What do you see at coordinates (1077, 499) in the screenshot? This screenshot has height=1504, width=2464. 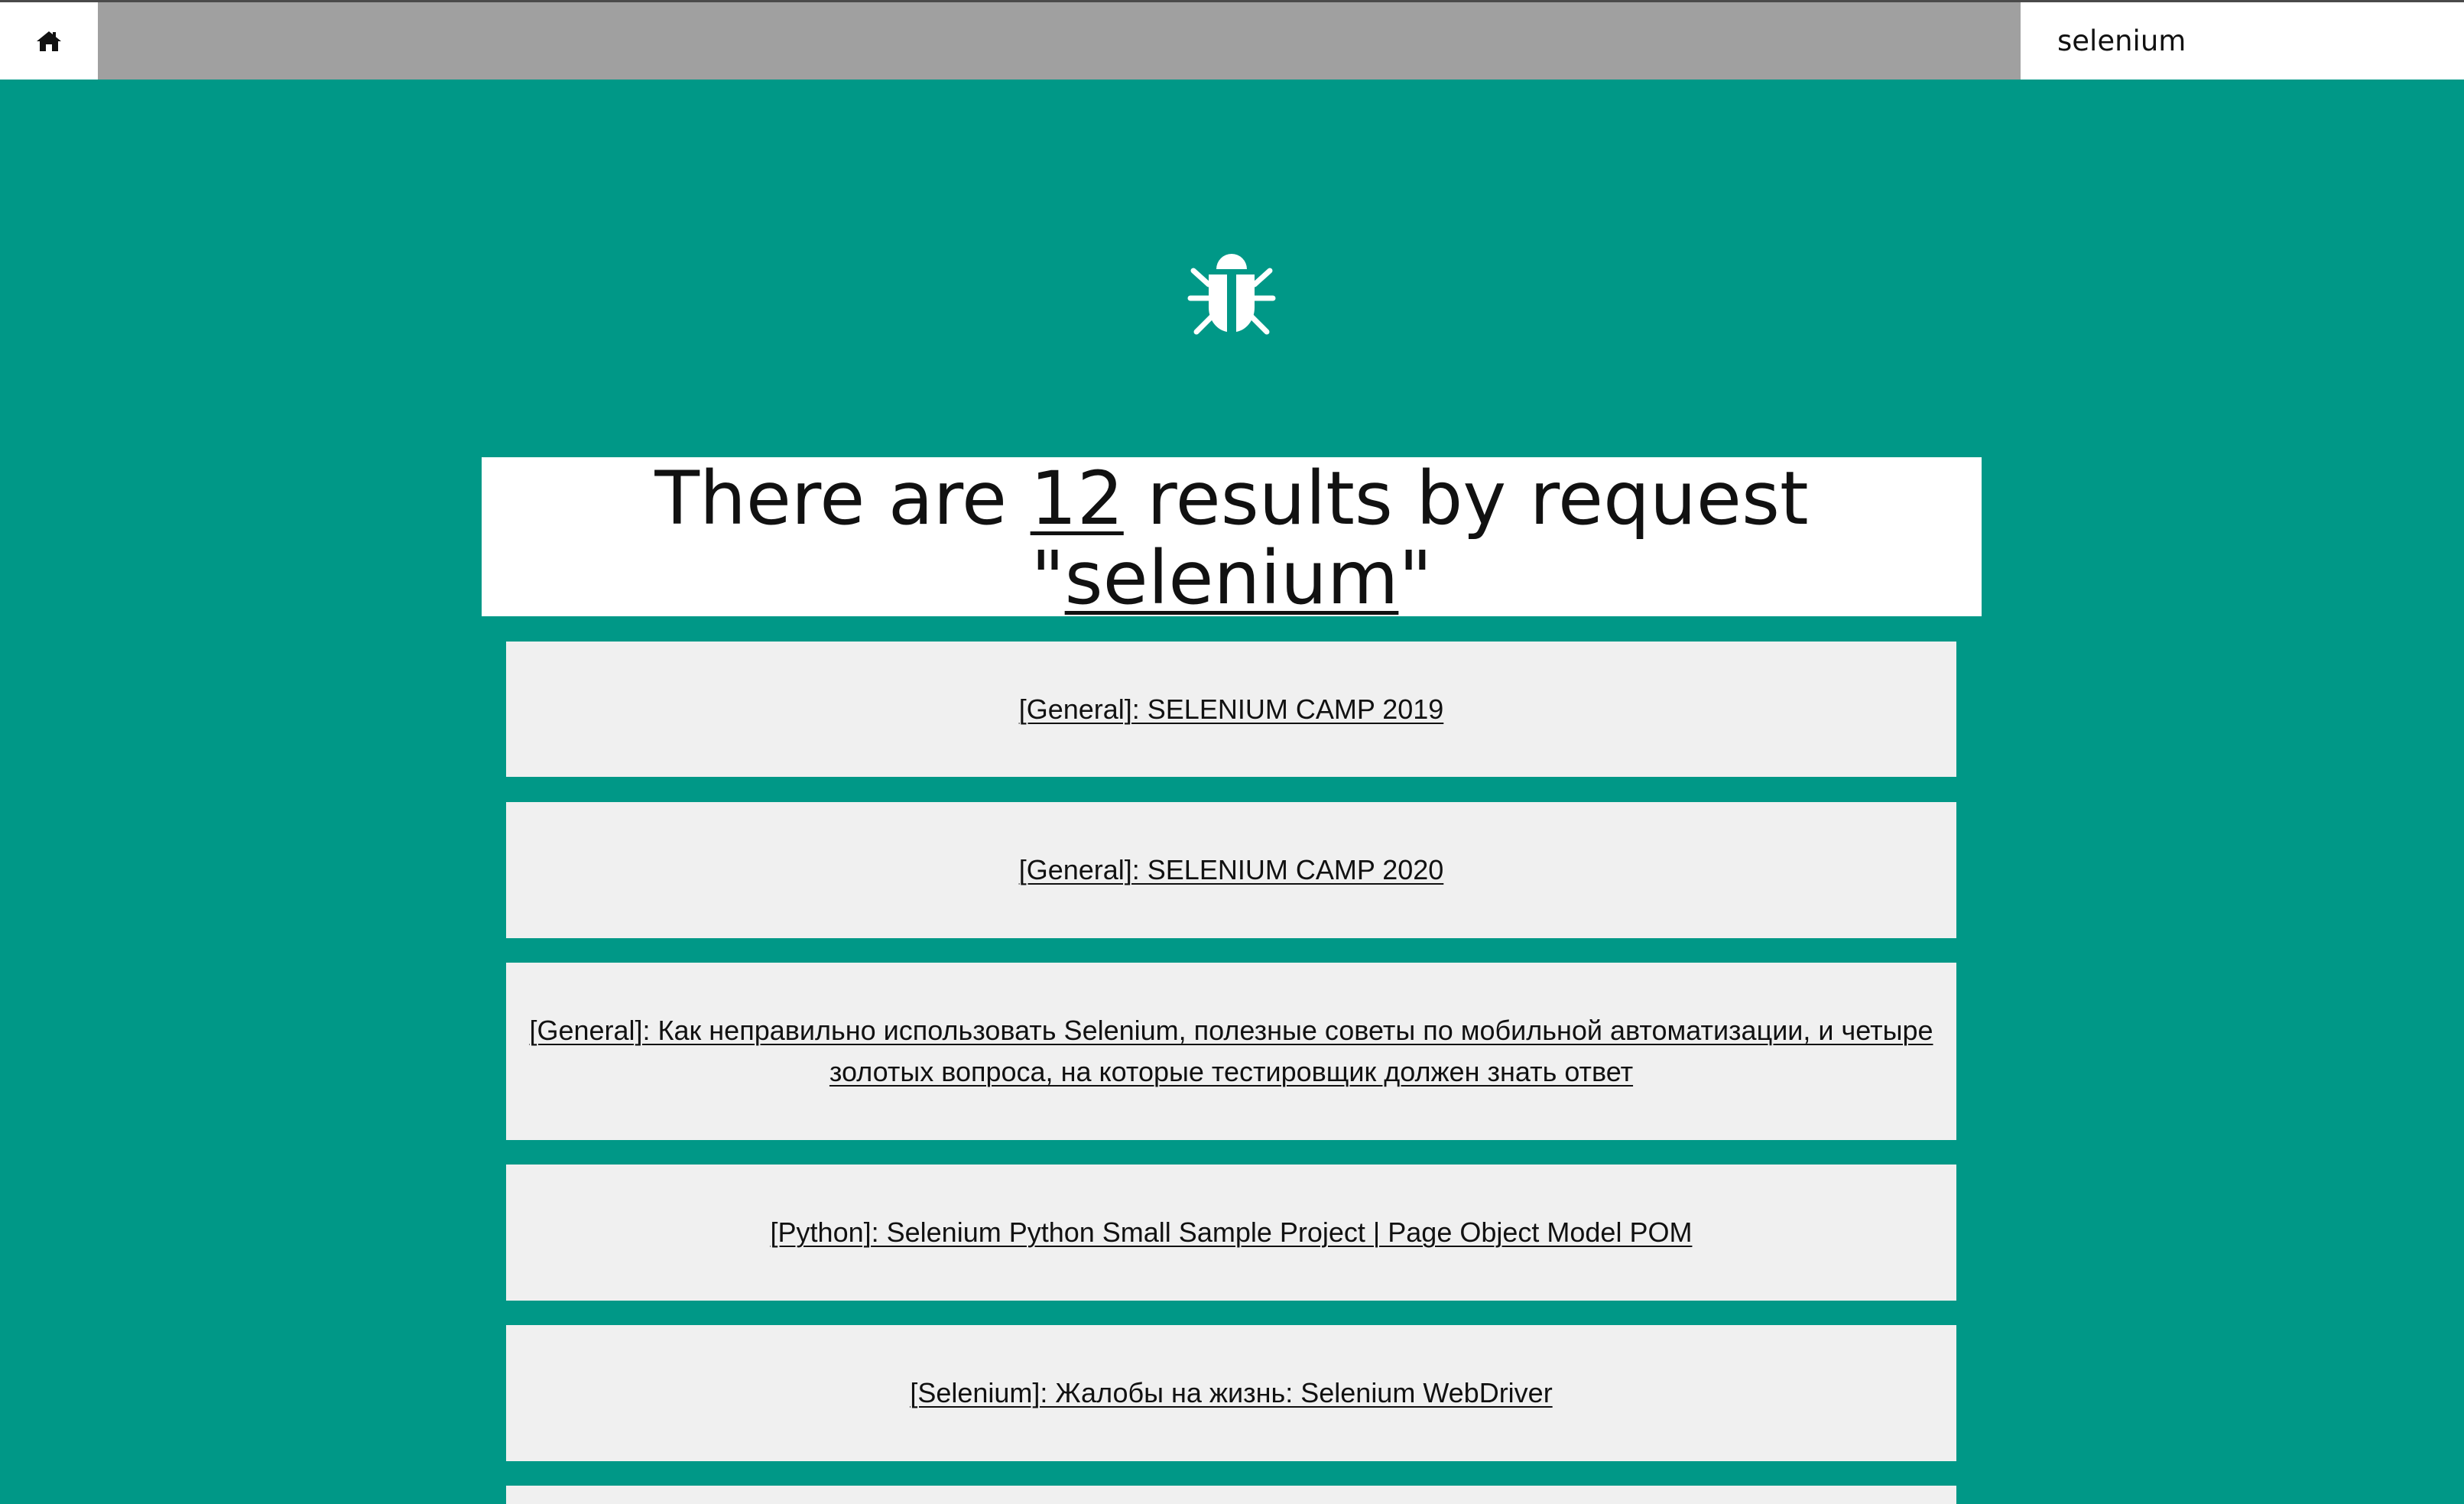 I see `results-count: 12` at bounding box center [1077, 499].